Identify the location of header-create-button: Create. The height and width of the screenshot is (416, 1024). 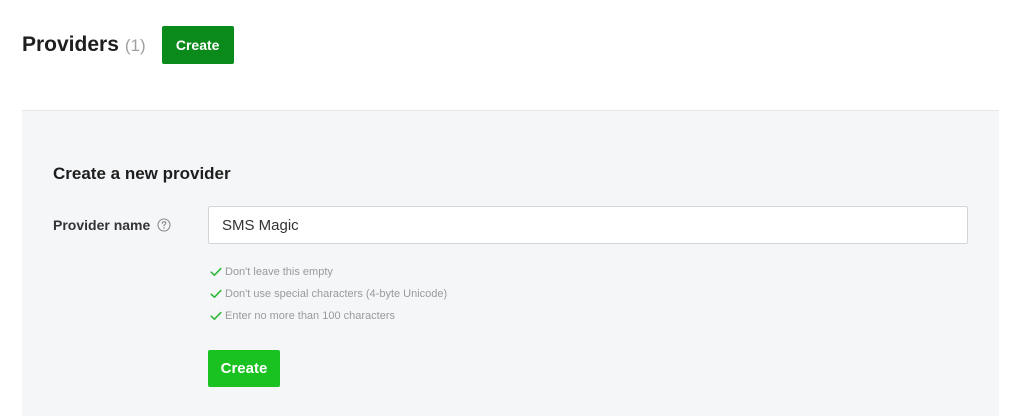
(197, 45).